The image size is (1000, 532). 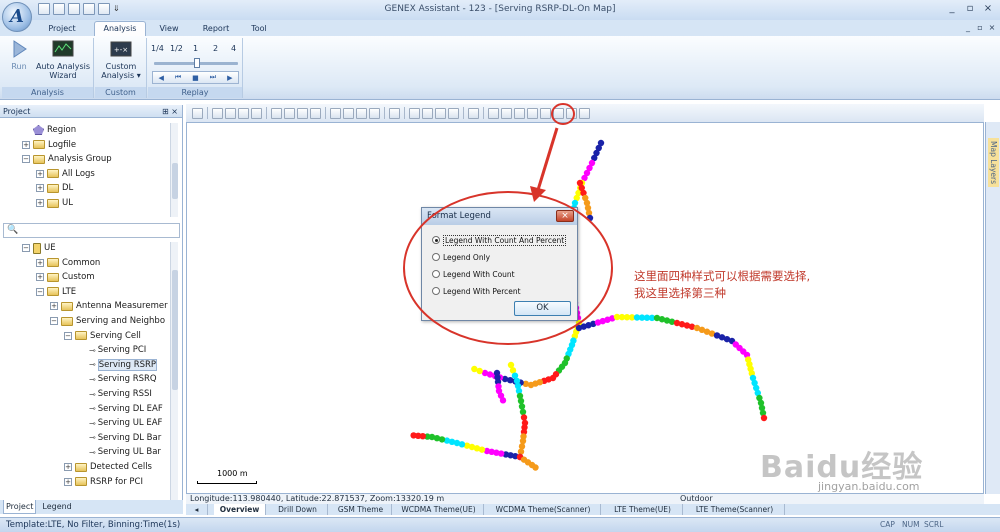 I want to click on rate-two: 2, so click(x=215, y=48).